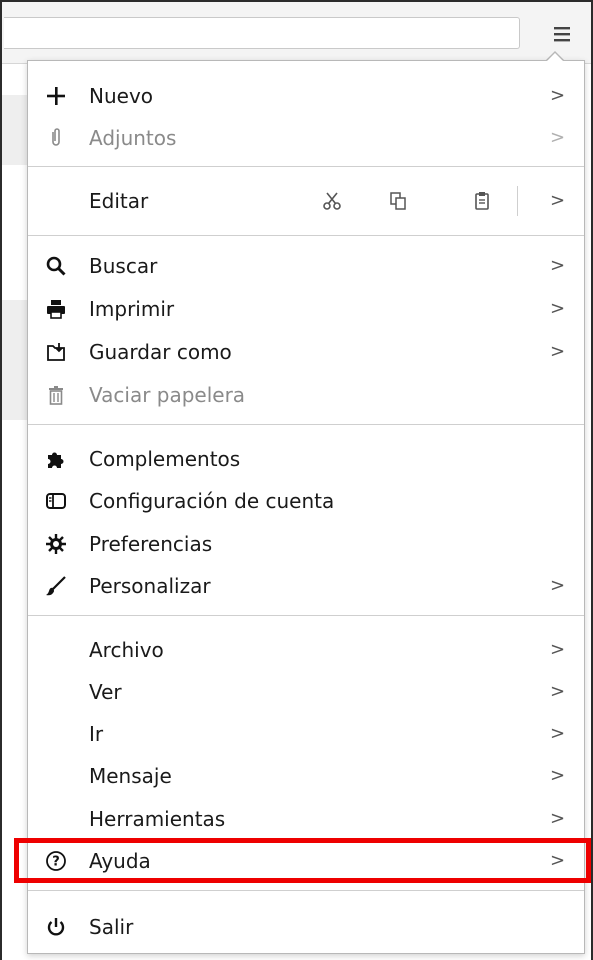  I want to click on menu-item-label: Salir, so click(111, 927).